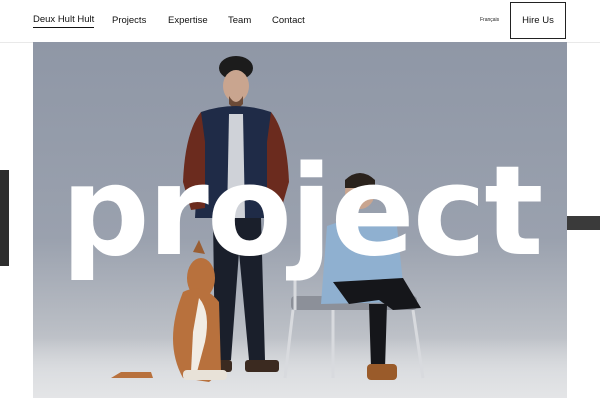 This screenshot has height=414, width=600. What do you see at coordinates (64, 21) in the screenshot?
I see `site-logo-link: Deux Hult Hult` at bounding box center [64, 21].